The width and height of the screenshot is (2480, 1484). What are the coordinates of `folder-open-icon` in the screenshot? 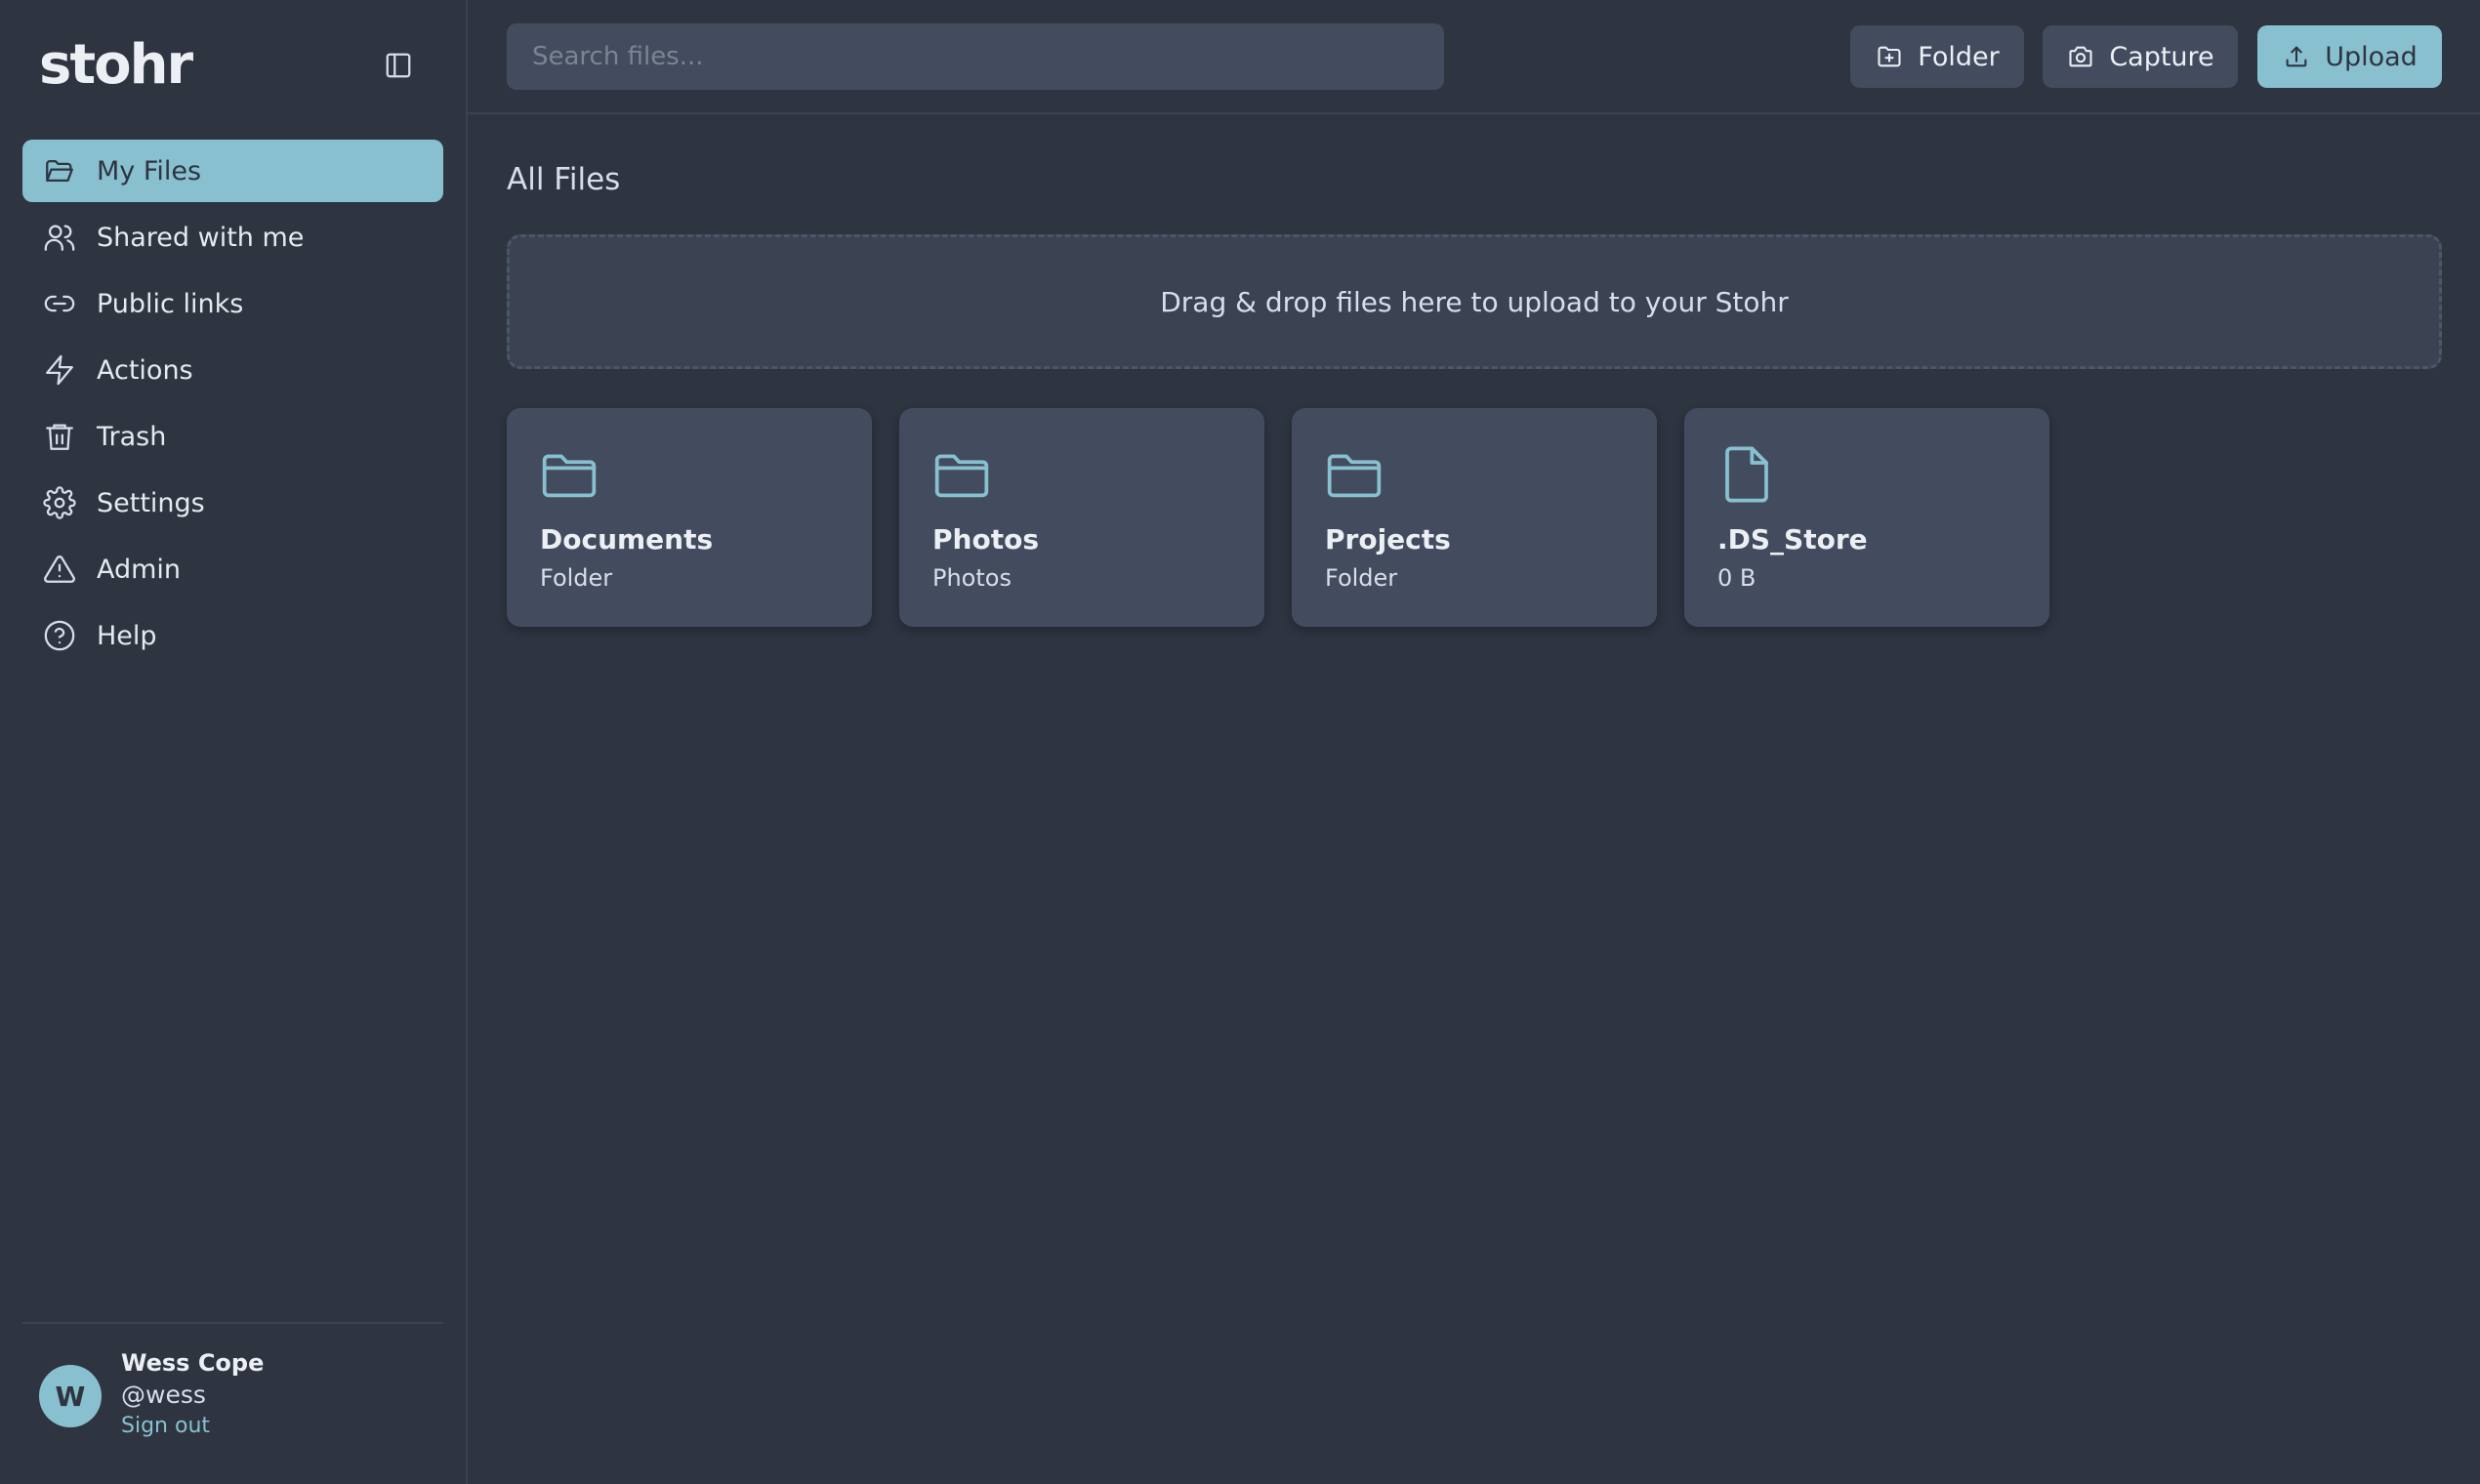 It's located at (59, 170).